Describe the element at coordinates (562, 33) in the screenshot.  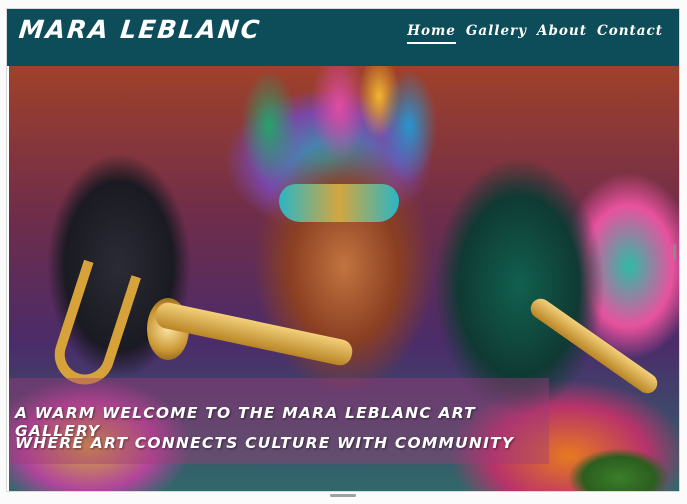
I see `nav-about: About` at that location.